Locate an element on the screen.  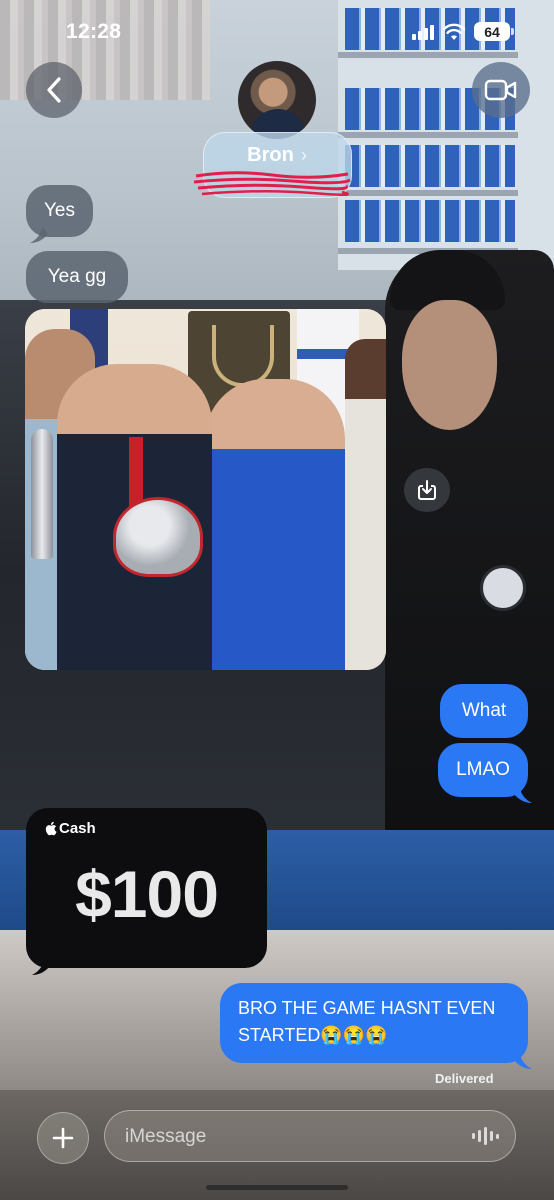
message-text: What is located at coordinates (484, 710).